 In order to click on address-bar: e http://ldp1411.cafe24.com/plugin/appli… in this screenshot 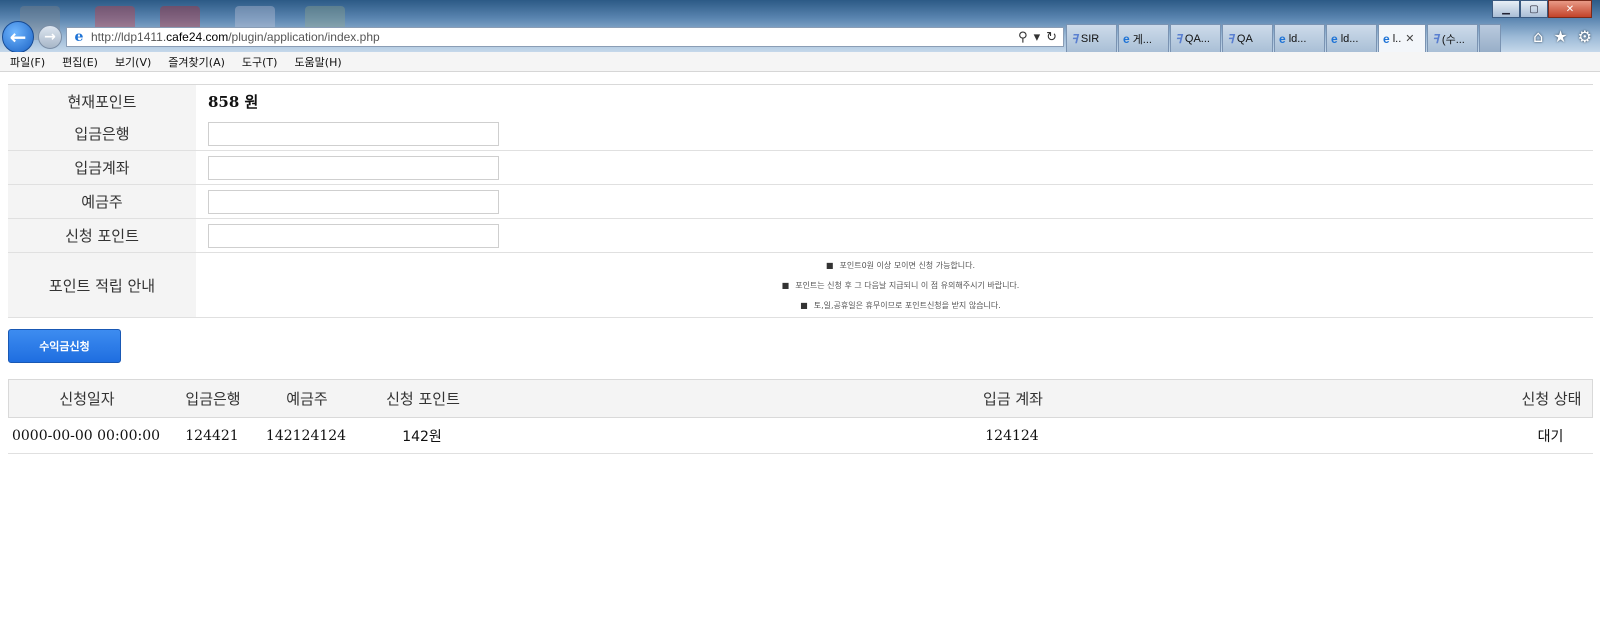, I will do `click(565, 37)`.